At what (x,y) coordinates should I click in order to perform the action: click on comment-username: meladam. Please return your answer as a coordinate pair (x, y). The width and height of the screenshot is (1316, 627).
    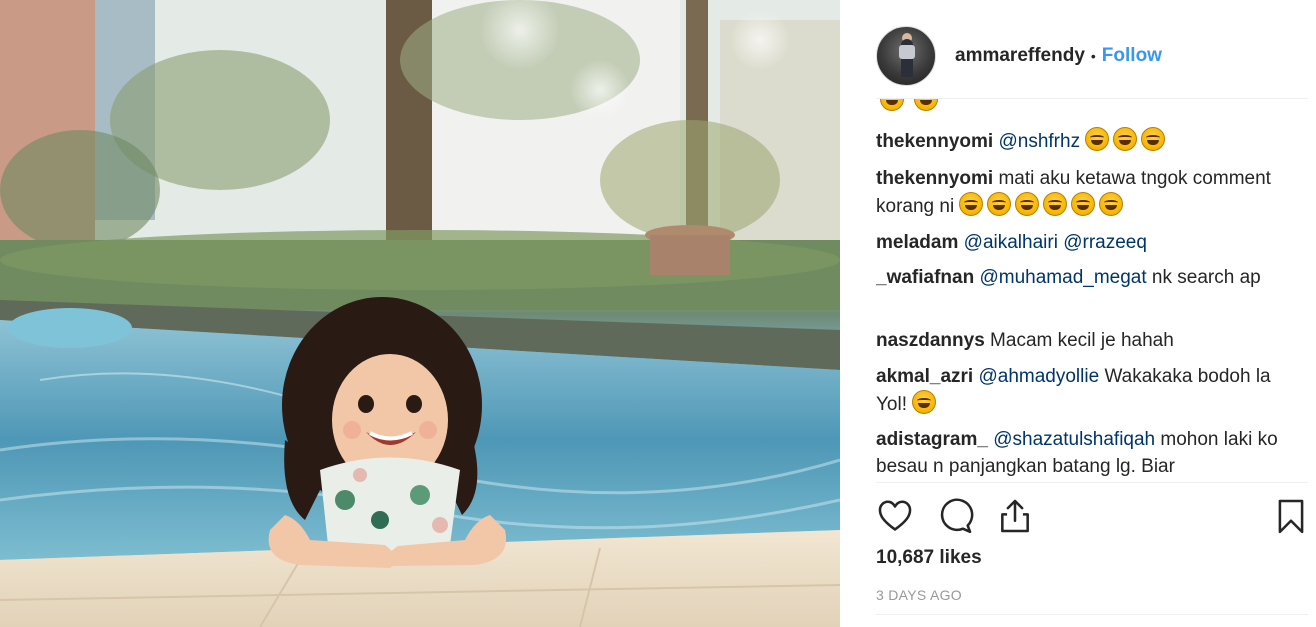
    Looking at the image, I should click on (917, 242).